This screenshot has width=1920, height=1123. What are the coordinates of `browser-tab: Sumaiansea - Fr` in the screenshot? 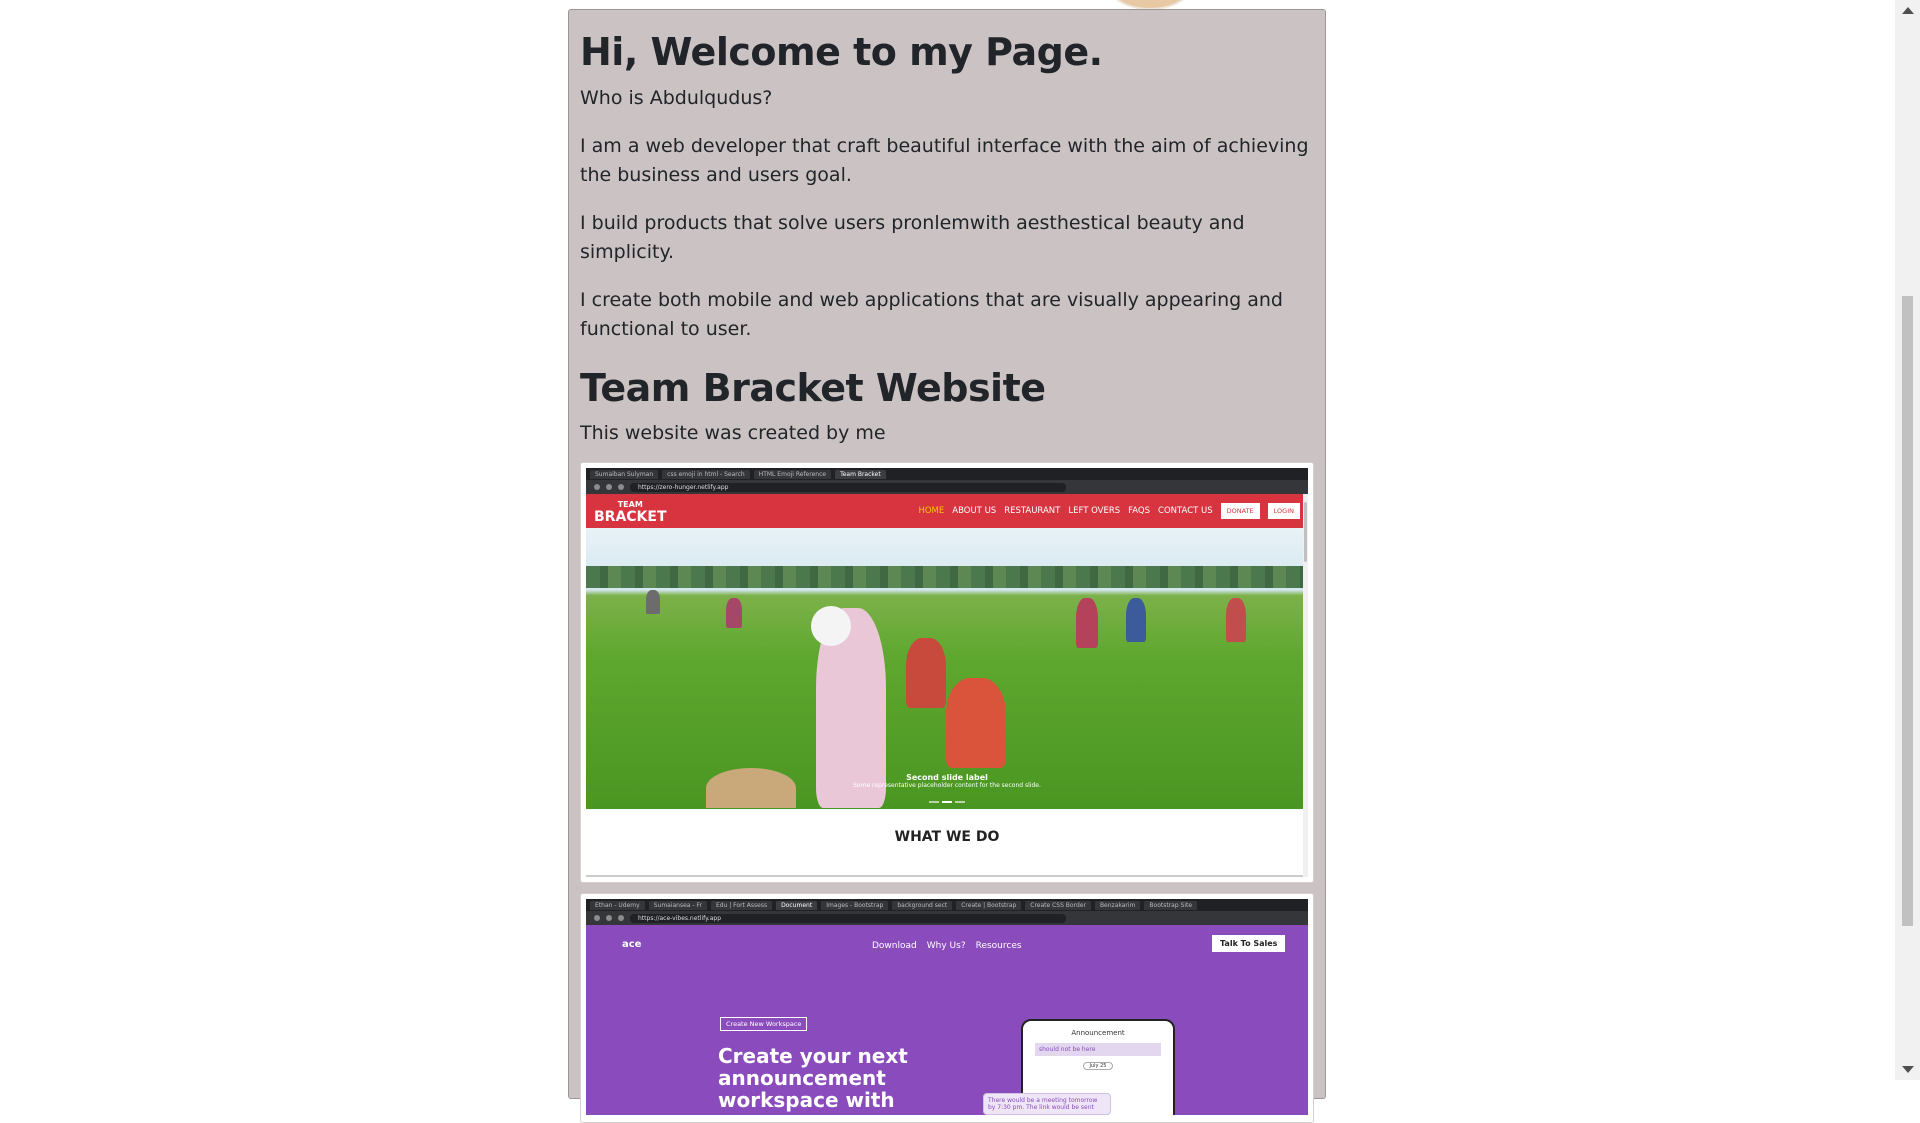 It's located at (677, 905).